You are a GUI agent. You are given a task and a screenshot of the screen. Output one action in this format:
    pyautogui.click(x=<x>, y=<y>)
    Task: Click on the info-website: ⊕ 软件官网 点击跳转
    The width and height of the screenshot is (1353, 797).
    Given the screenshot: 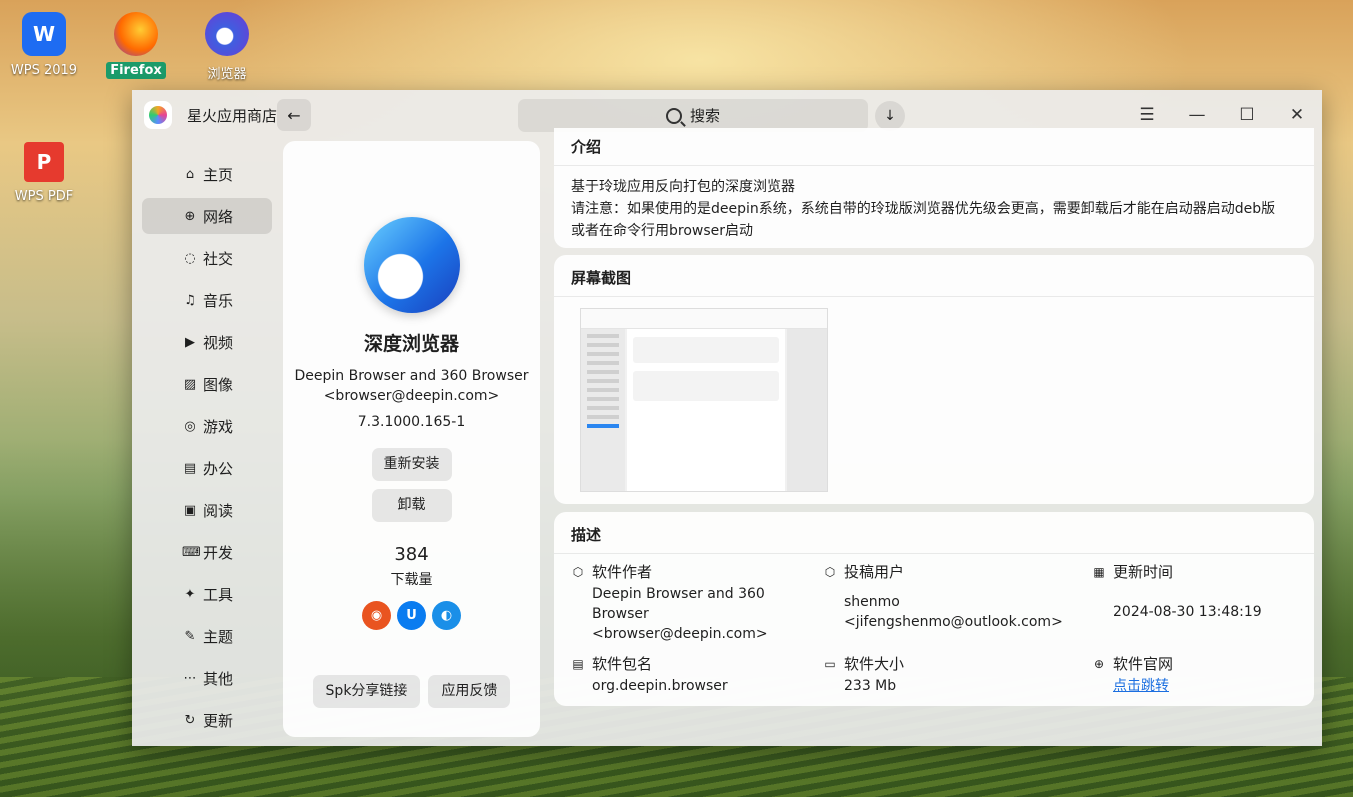 What is the action you would take?
    pyautogui.click(x=1132, y=675)
    